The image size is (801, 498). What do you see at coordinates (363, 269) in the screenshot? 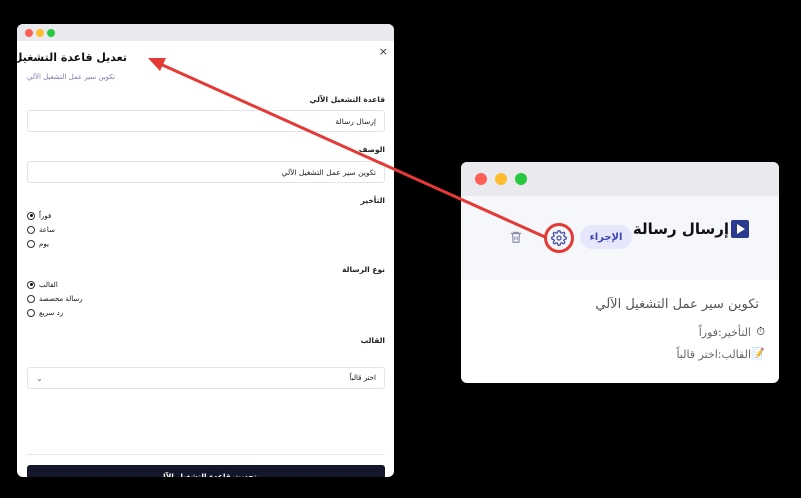
I see `message-type-label: نوع الرسالة` at bounding box center [363, 269].